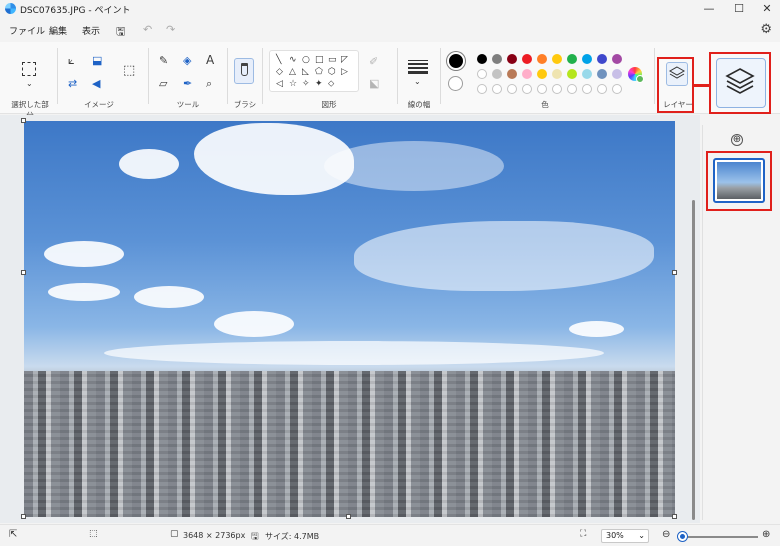 The height and width of the screenshot is (546, 780). Describe the element at coordinates (314, 71) in the screenshot. I see `shapes-gallery: ╲ ∿ ○ □ ▭ ◸ ◇ △ ◺ ⬠ ⬡ ▷ ◁ ☆ ✧ ✦ ⬦` at that location.